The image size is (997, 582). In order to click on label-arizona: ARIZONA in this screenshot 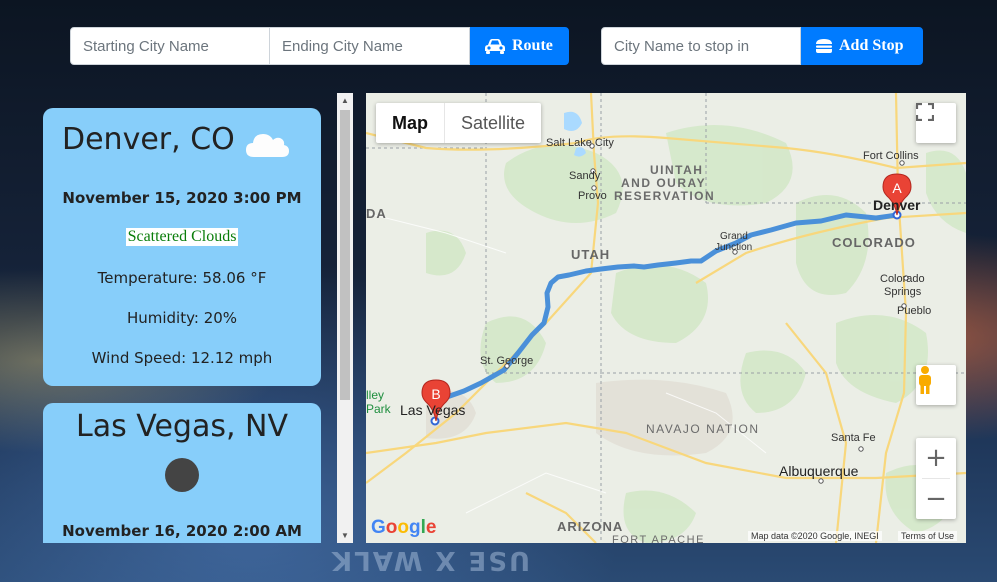, I will do `click(590, 526)`.